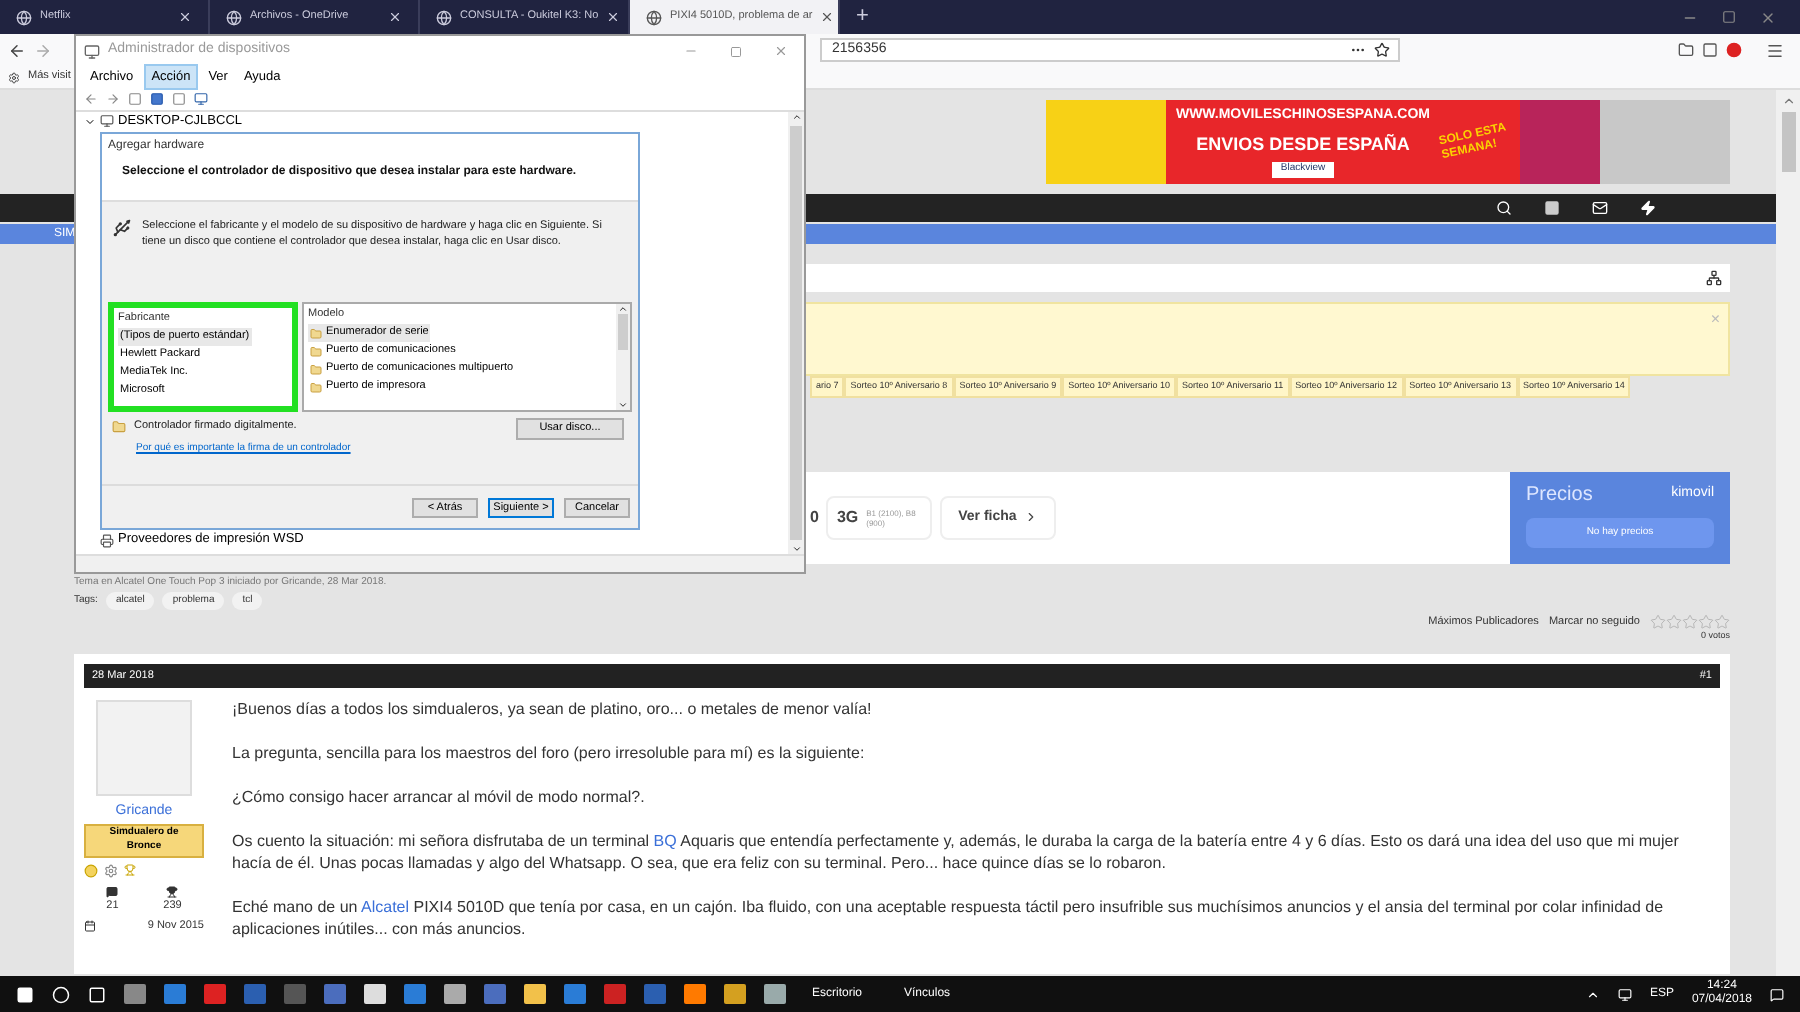  Describe the element at coordinates (1788, 142) in the screenshot. I see `scroll-thumb` at that location.